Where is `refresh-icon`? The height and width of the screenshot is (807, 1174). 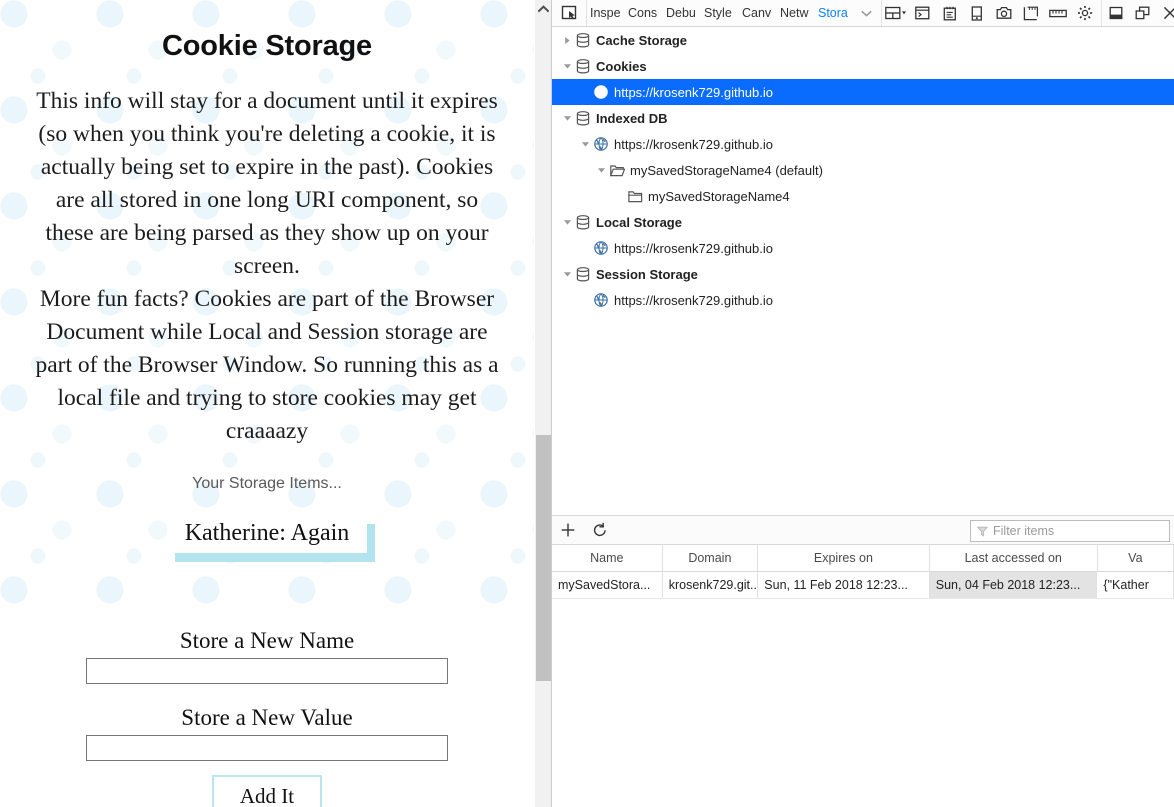
refresh-icon is located at coordinates (600, 530).